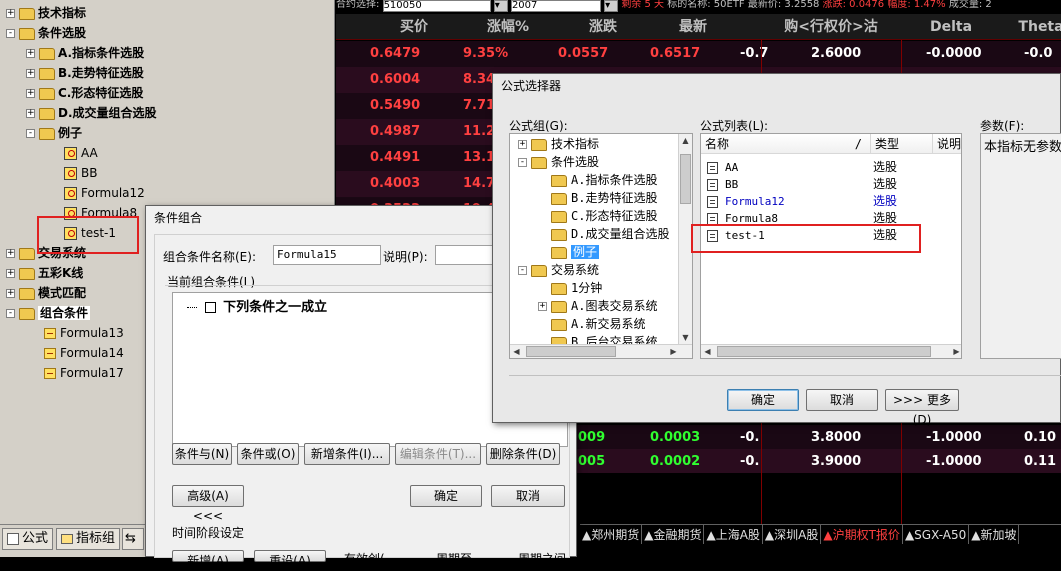  I want to click on tree-node: + 技术指标, so click(46, 13).